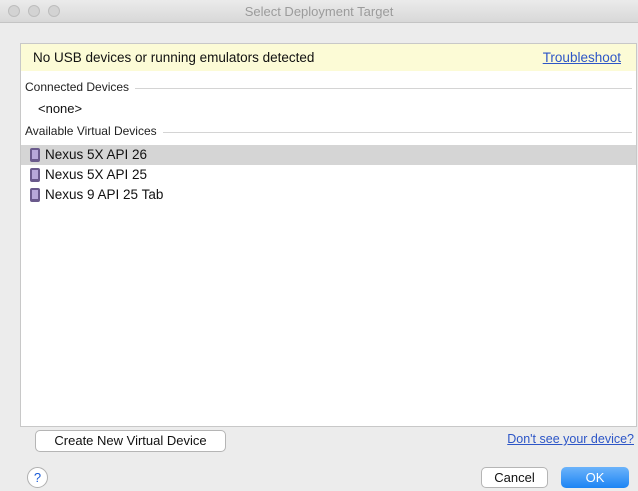 Image resolution: width=638 pixels, height=491 pixels. I want to click on help-icon: ?, so click(37, 477).